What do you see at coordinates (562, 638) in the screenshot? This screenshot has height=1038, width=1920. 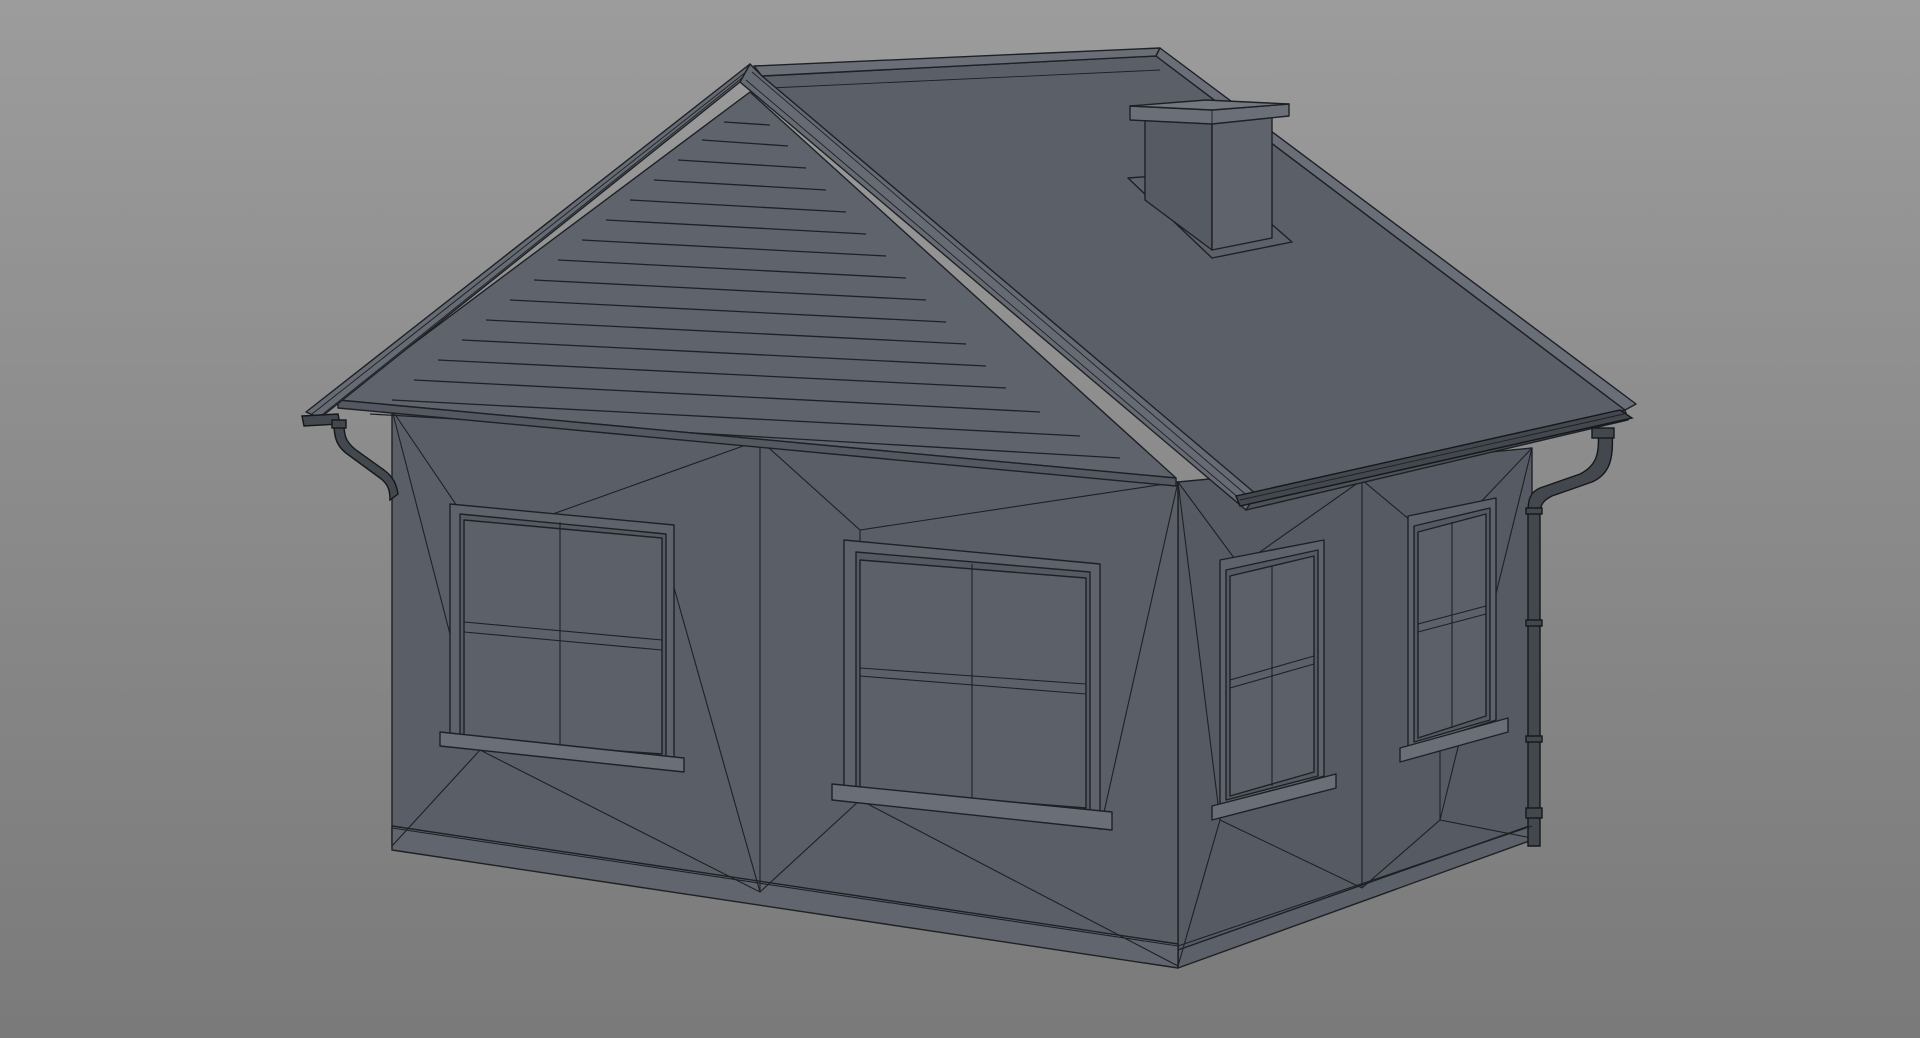 I see `window-left` at bounding box center [562, 638].